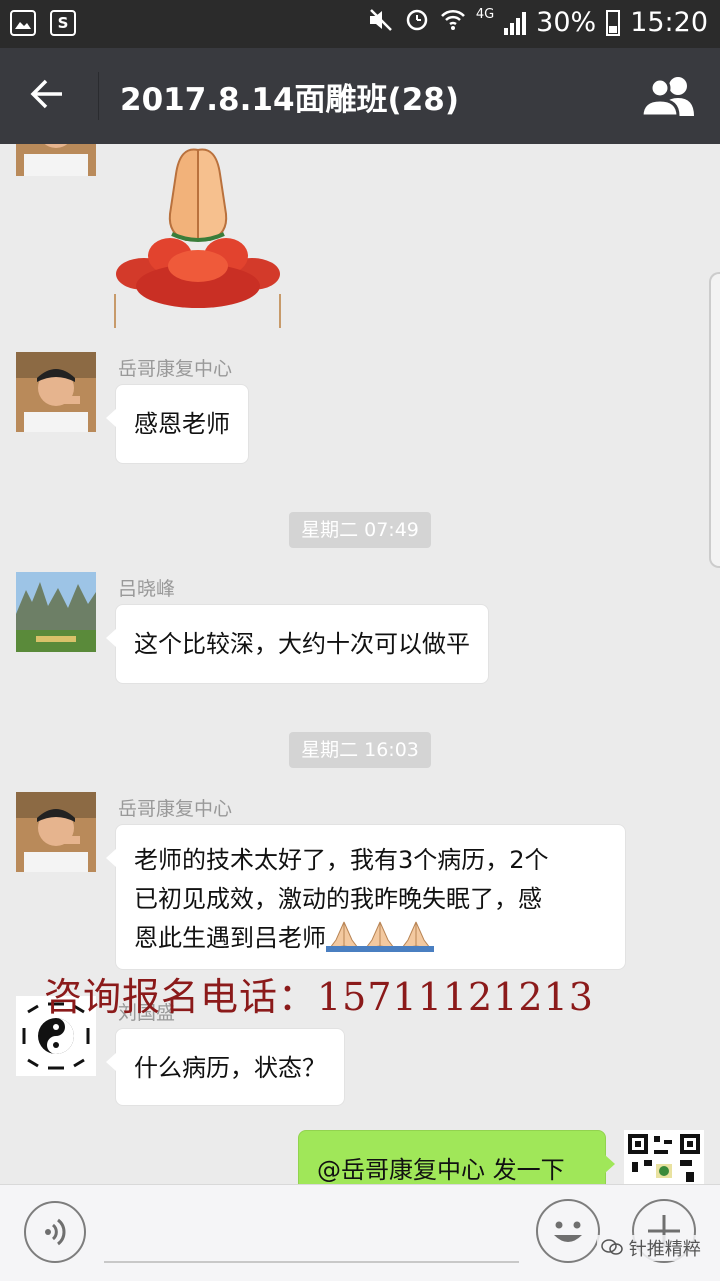 This screenshot has height=1281, width=720. What do you see at coordinates (485, 14) in the screenshot?
I see `network-type: 4G` at bounding box center [485, 14].